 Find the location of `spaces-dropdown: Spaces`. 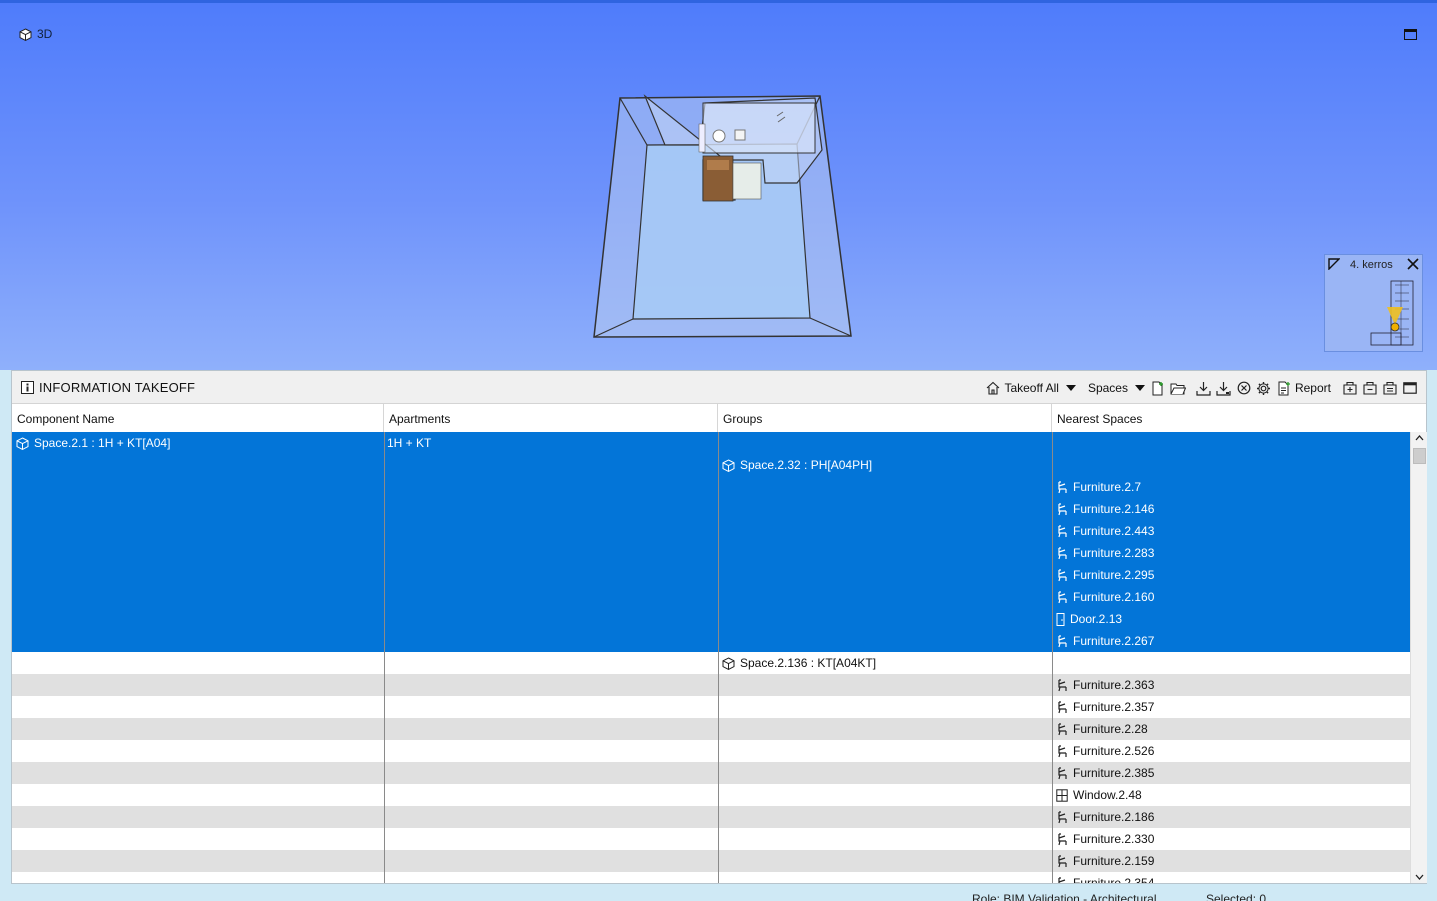

spaces-dropdown: Spaces is located at coordinates (1116, 388).